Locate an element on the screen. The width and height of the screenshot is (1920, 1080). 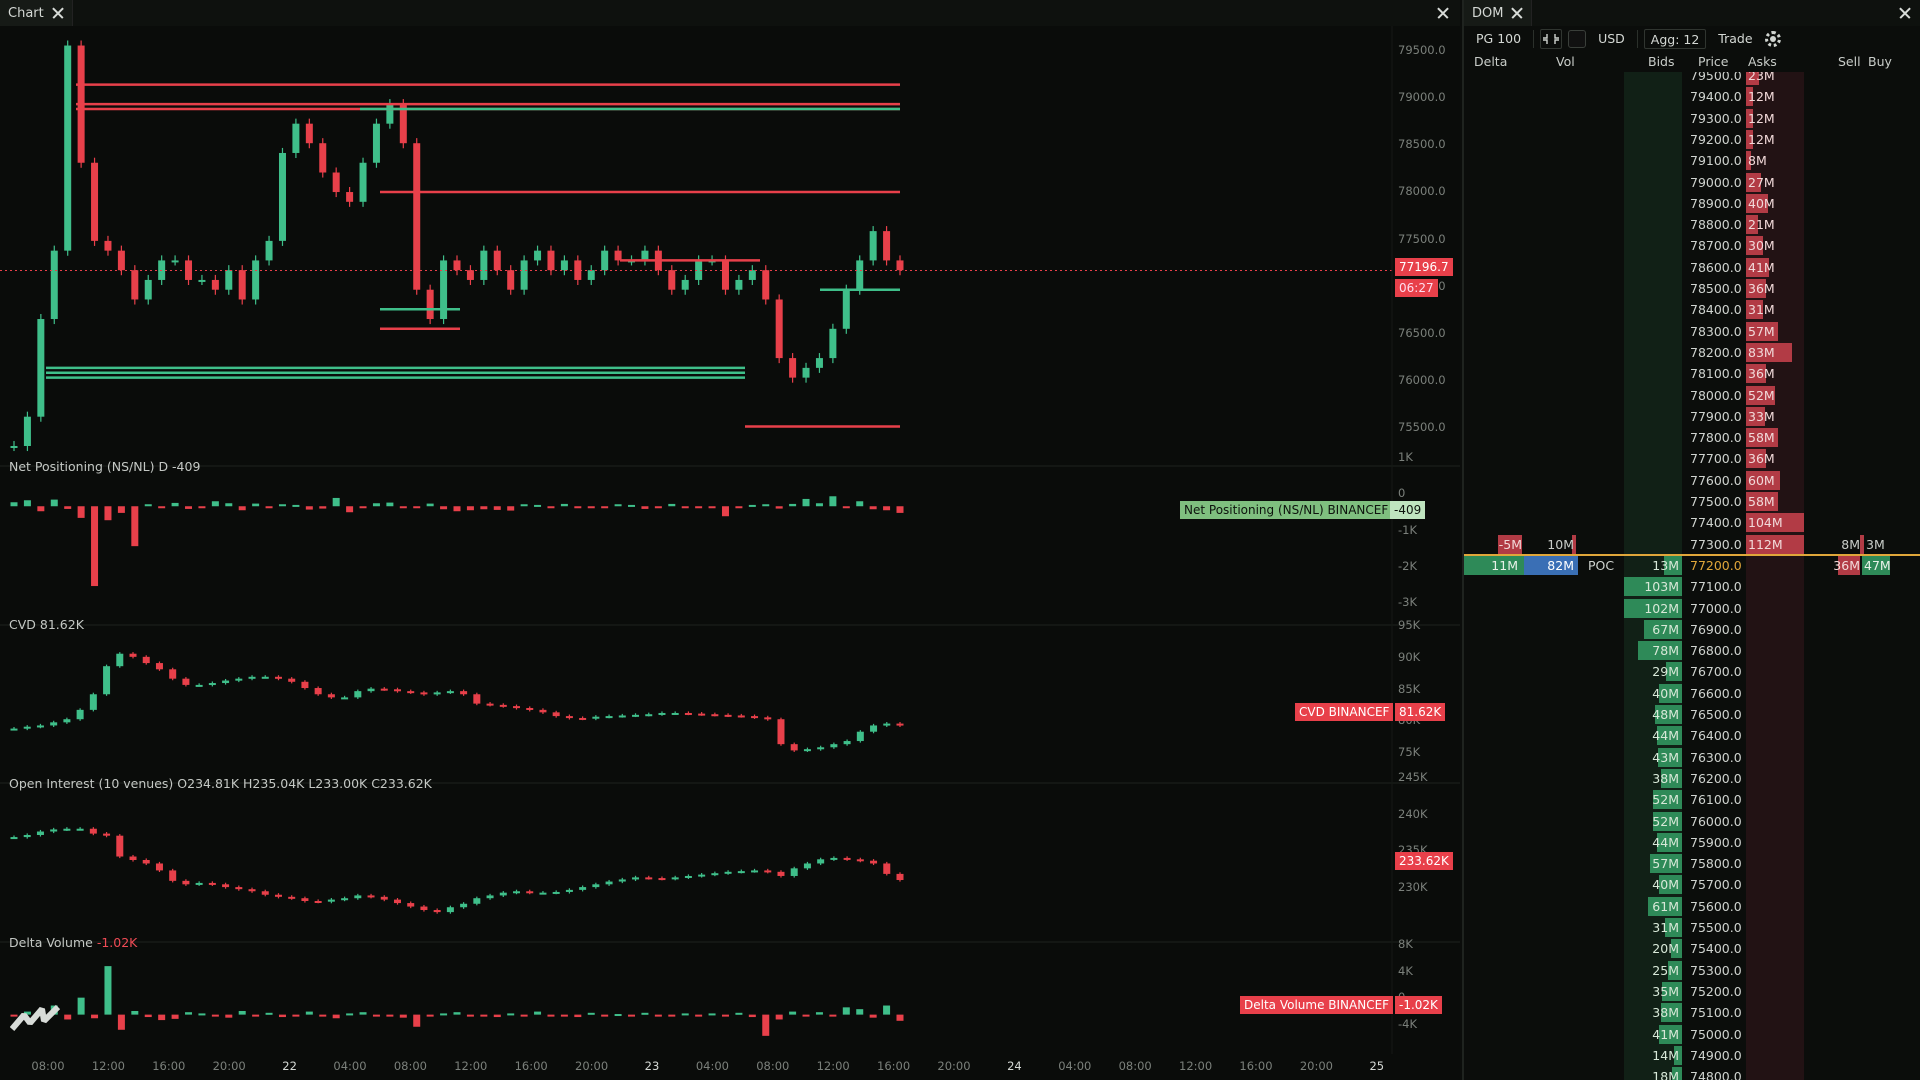
dom-bid-row: 18M 74800.0 is located at coordinates (1692, 1073).